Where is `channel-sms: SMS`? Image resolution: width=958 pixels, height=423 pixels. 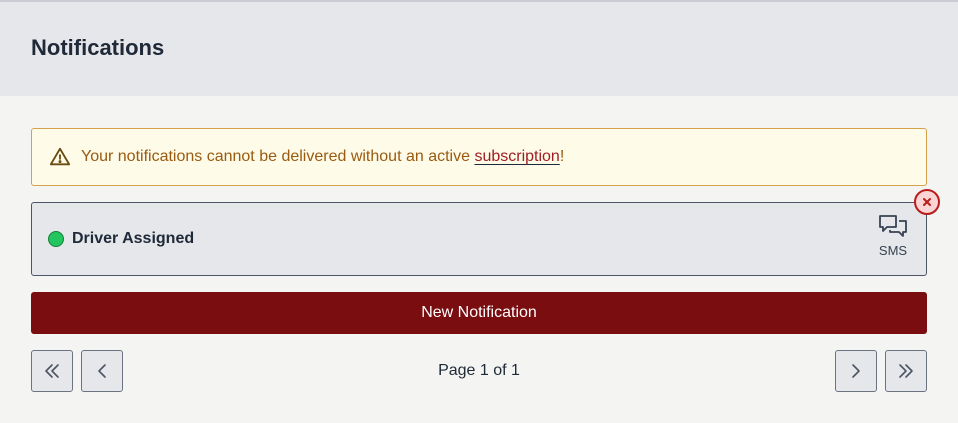 channel-sms: SMS is located at coordinates (893, 241).